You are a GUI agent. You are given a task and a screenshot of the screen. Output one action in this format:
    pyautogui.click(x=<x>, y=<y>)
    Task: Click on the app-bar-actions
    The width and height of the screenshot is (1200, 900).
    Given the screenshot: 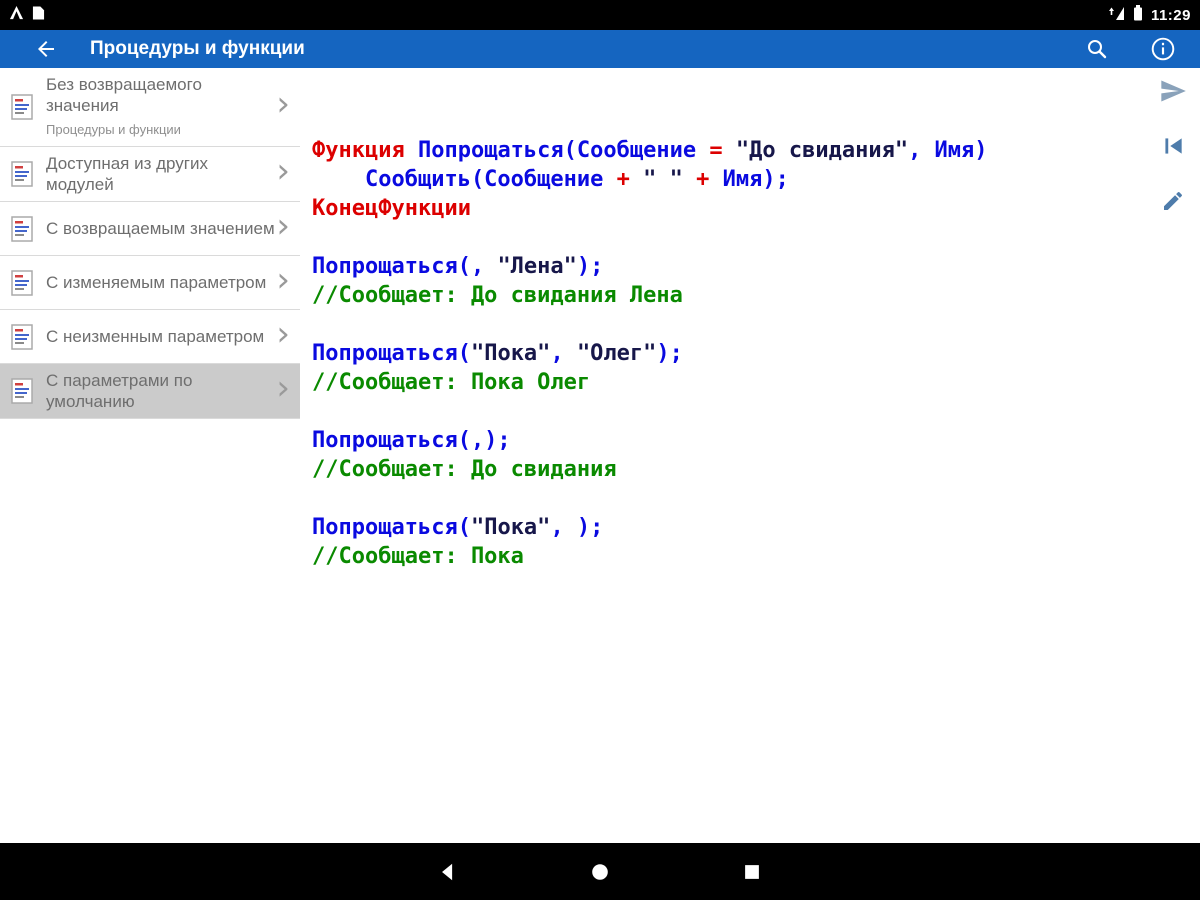 What is the action you would take?
    pyautogui.click(x=1130, y=49)
    